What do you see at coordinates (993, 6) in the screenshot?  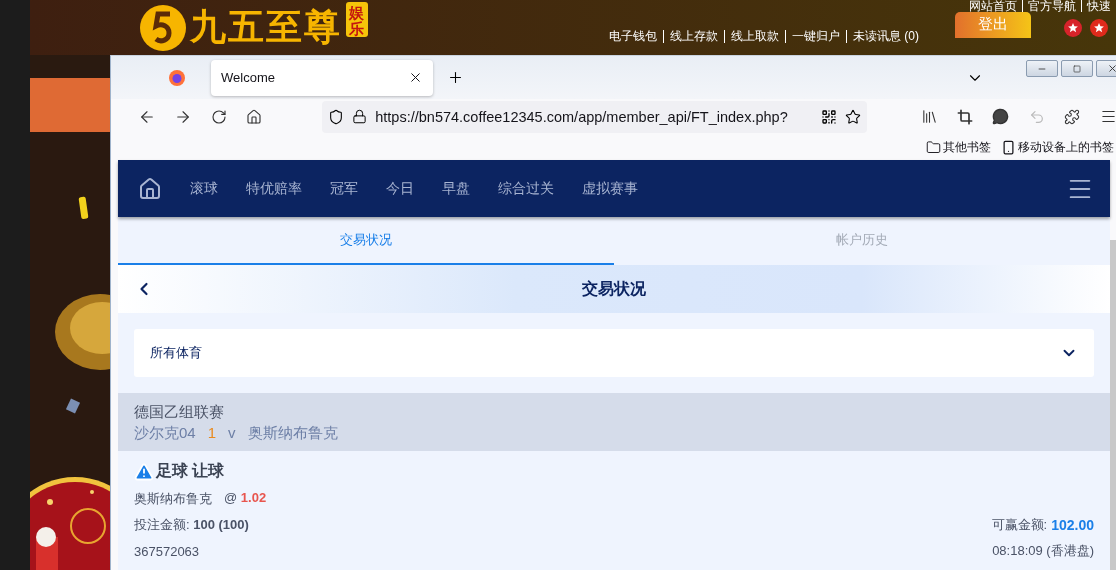 I see `top-link: 网站首页` at bounding box center [993, 6].